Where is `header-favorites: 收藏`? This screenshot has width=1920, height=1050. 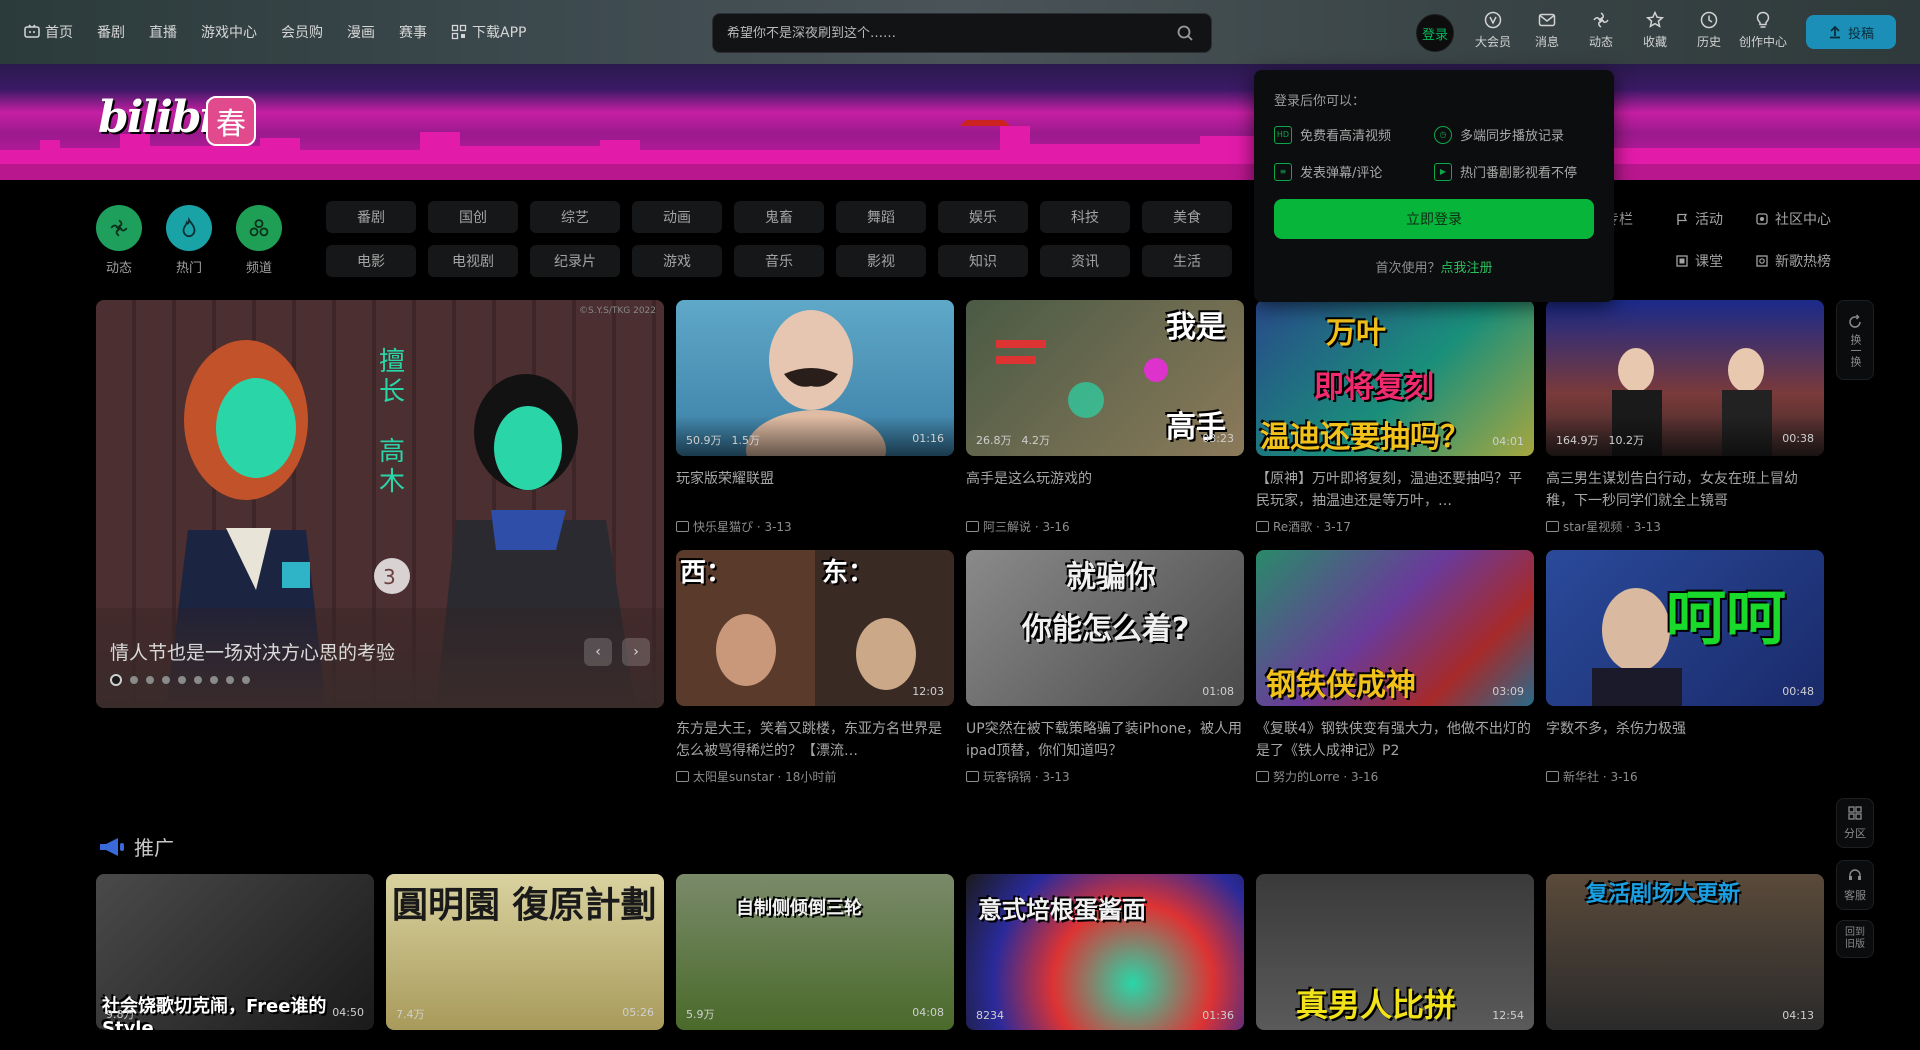 header-favorites: 收藏 is located at coordinates (1655, 30).